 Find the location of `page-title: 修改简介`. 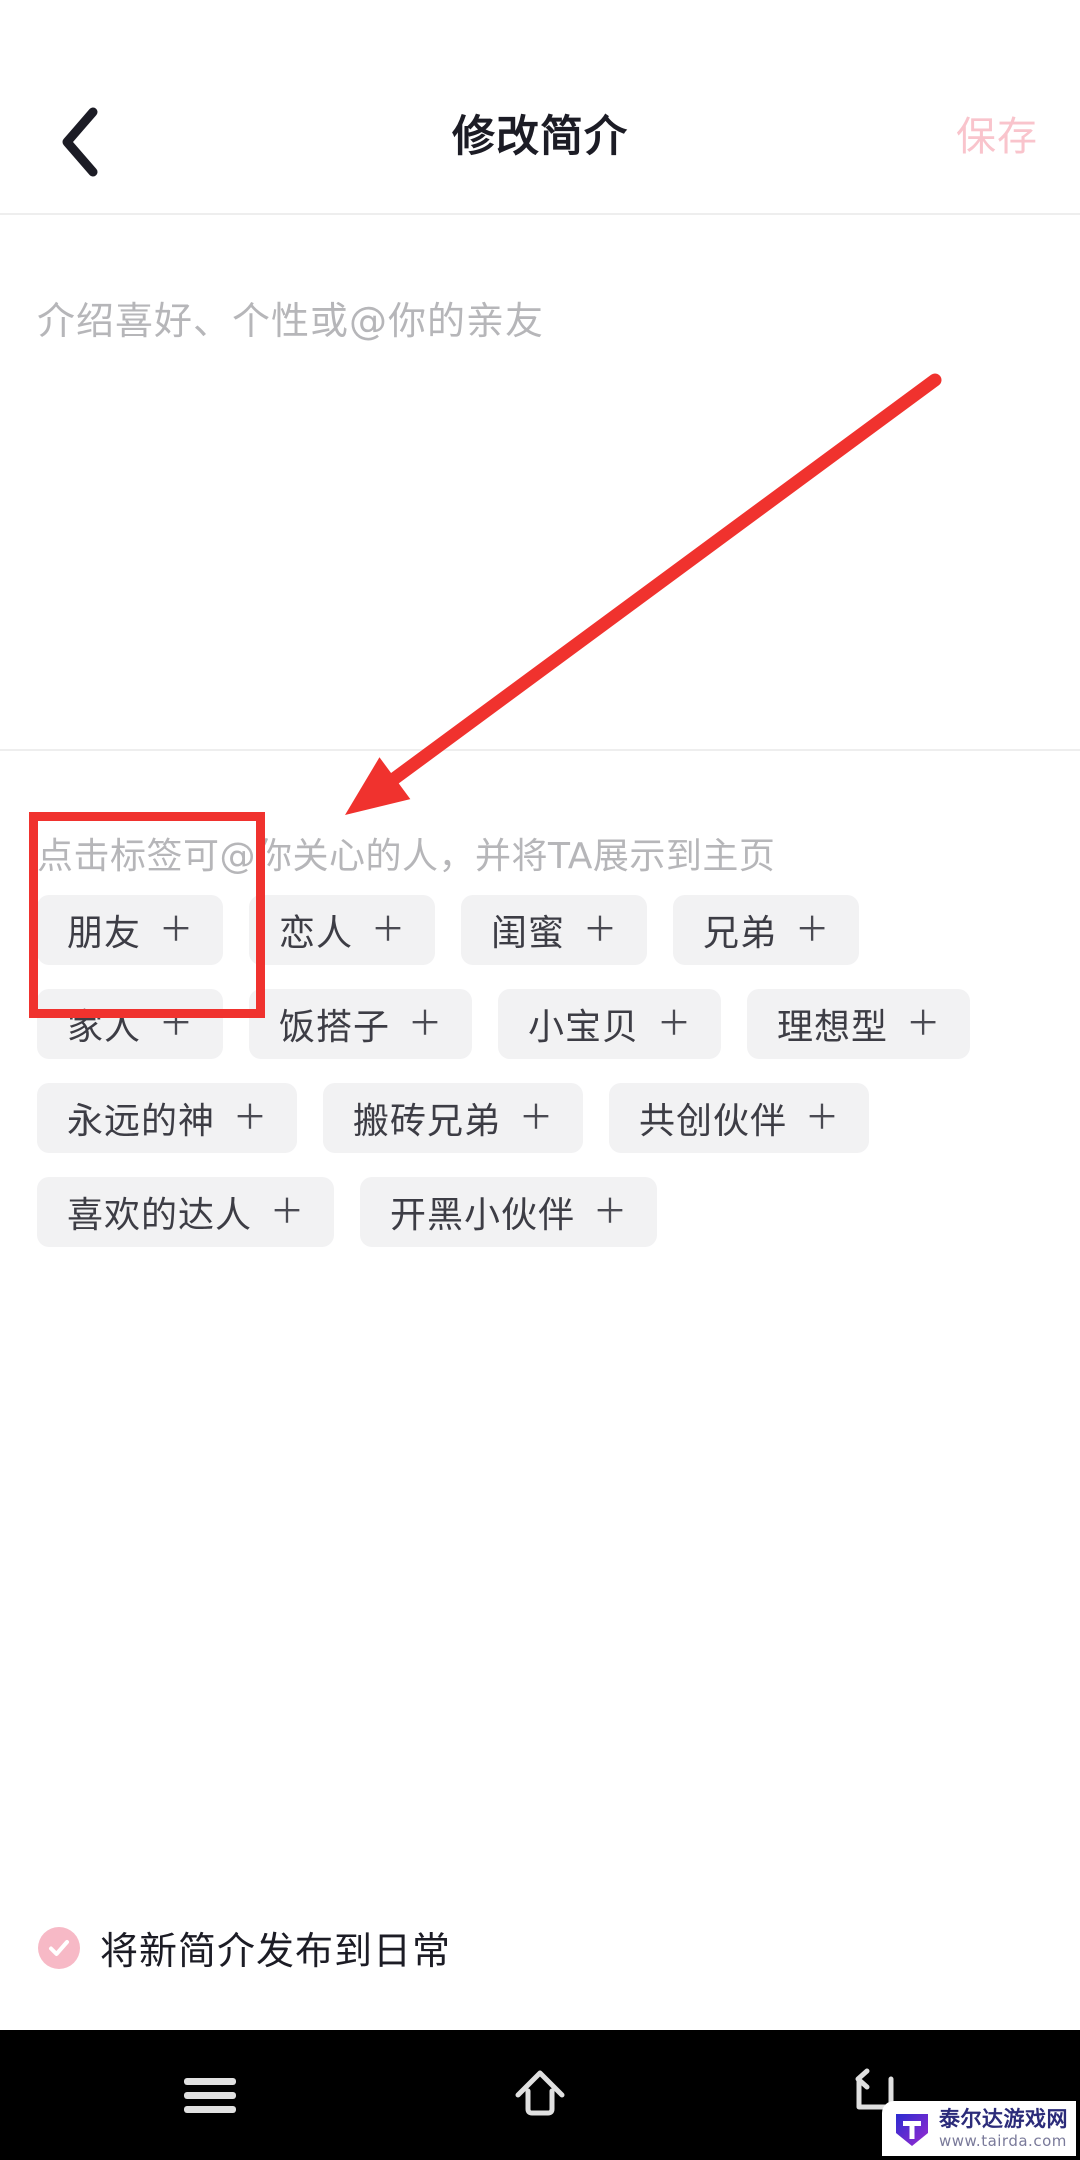

page-title: 修改简介 is located at coordinates (540, 137).